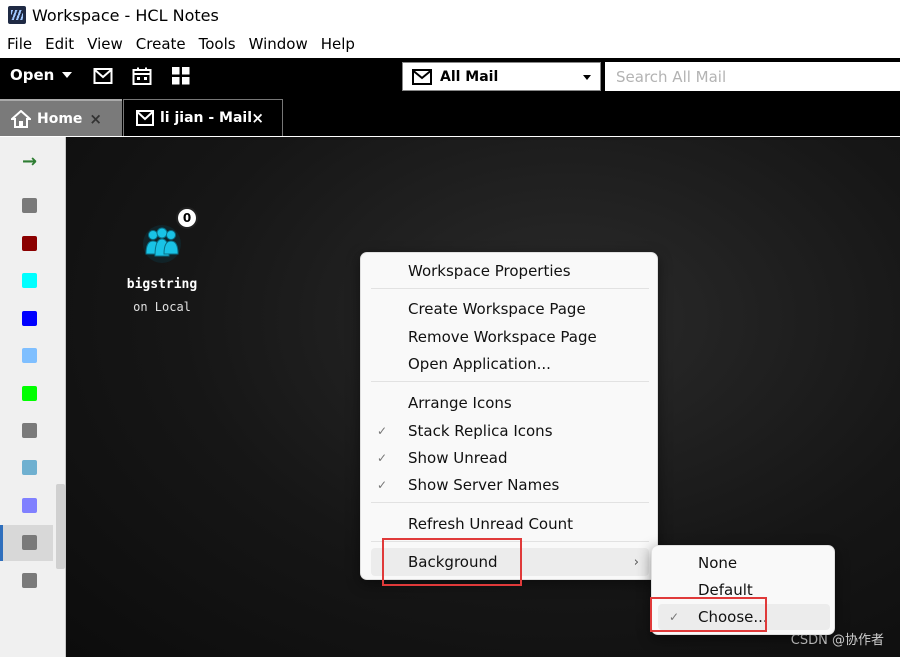 This screenshot has height=657, width=900. I want to click on open-button: Open, so click(41, 75).